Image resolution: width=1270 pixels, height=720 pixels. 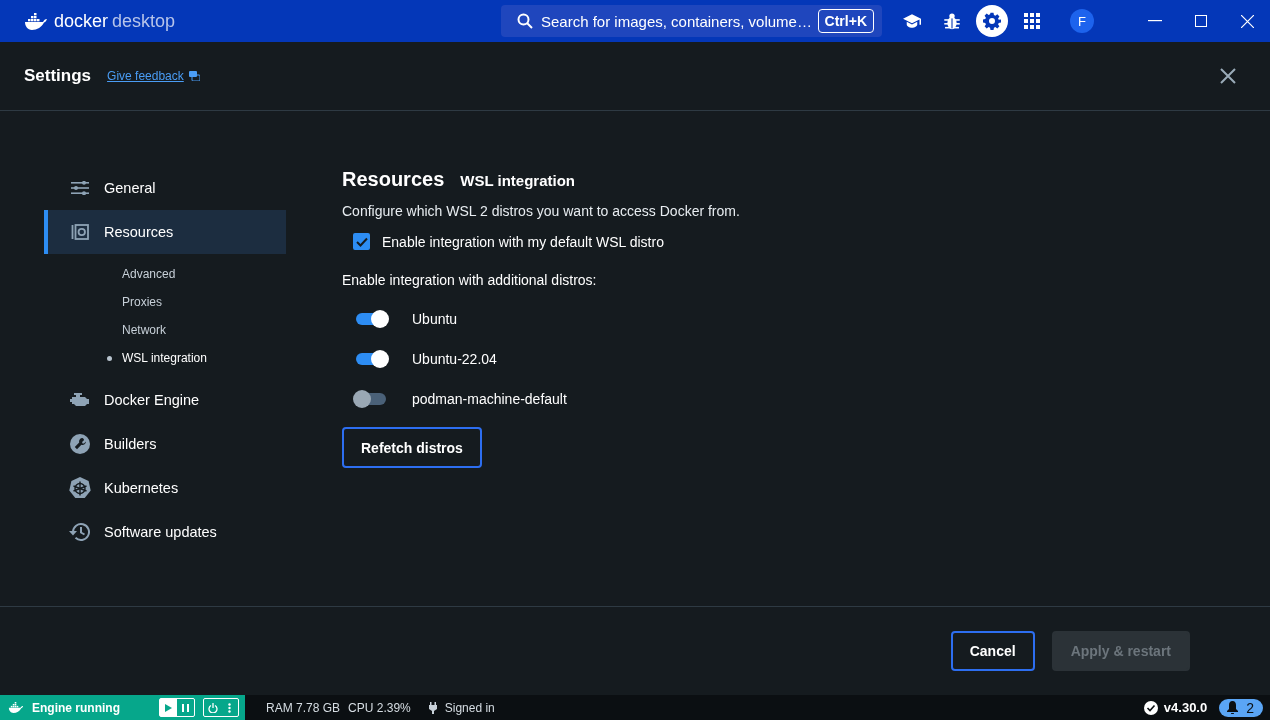 I want to click on engine-icon, so click(x=80, y=400).